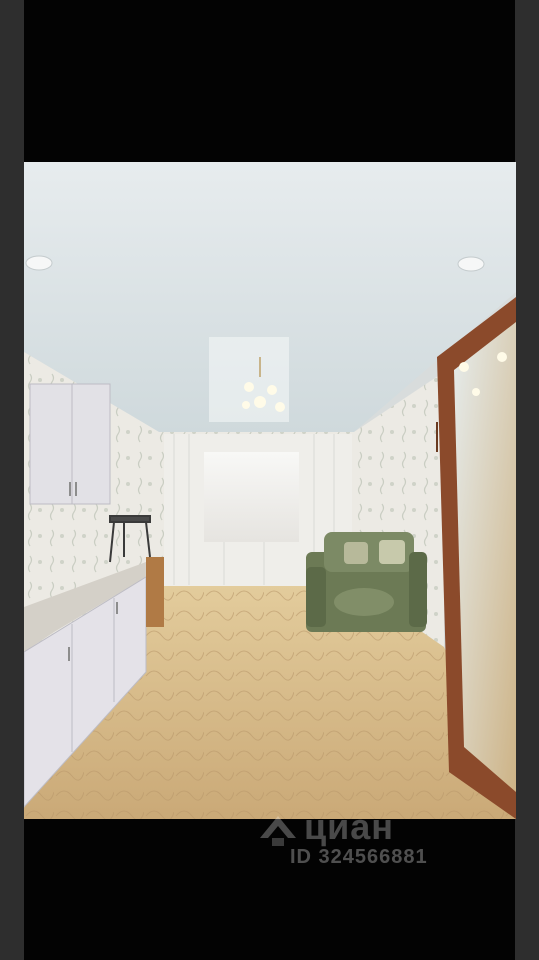 This screenshot has width=539, height=960. Describe the element at coordinates (155, 592) in the screenshot. I see `nightstand` at that location.